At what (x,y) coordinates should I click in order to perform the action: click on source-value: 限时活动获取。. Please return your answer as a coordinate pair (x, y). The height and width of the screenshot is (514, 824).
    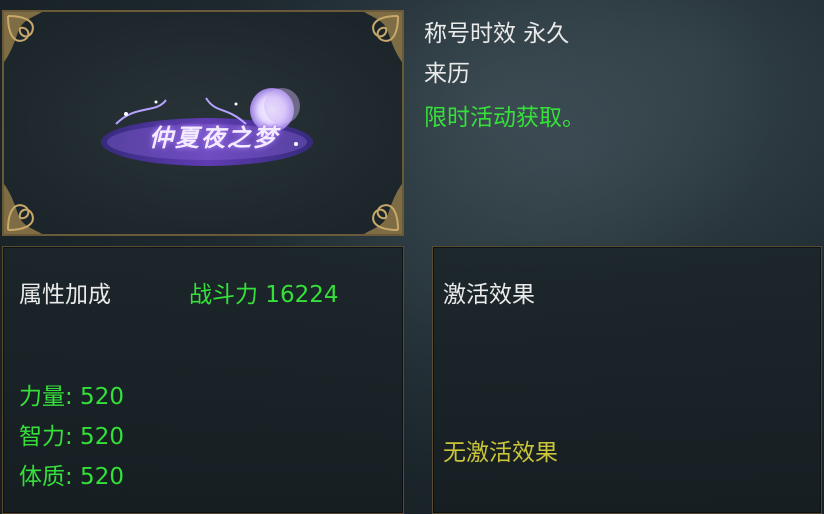
    Looking at the image, I should click on (504, 118).